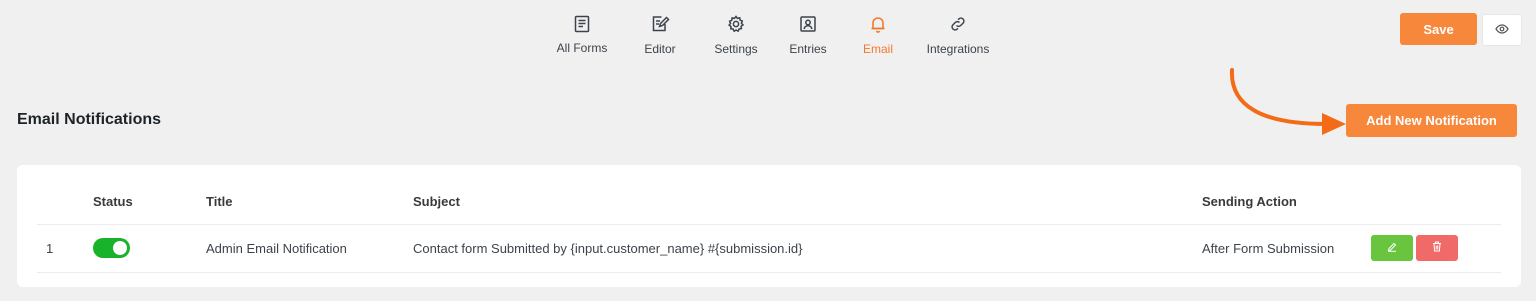  Describe the element at coordinates (1249, 201) in the screenshot. I see `column-header-sending-action: Sending Action` at that location.